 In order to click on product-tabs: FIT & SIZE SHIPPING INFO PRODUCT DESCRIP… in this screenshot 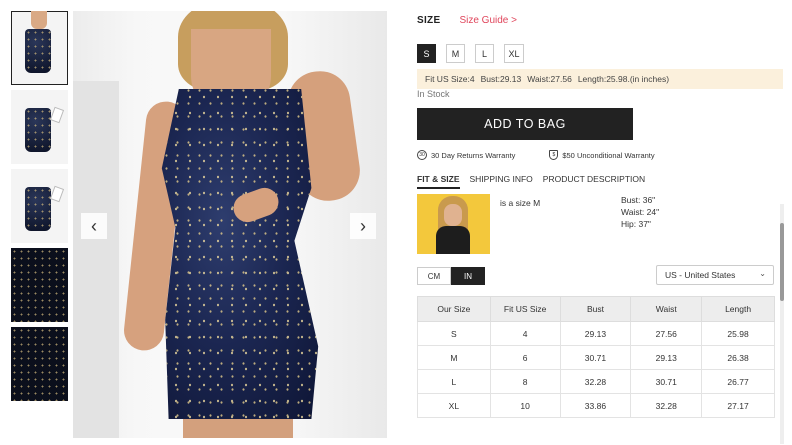, I will do `click(531, 181)`.